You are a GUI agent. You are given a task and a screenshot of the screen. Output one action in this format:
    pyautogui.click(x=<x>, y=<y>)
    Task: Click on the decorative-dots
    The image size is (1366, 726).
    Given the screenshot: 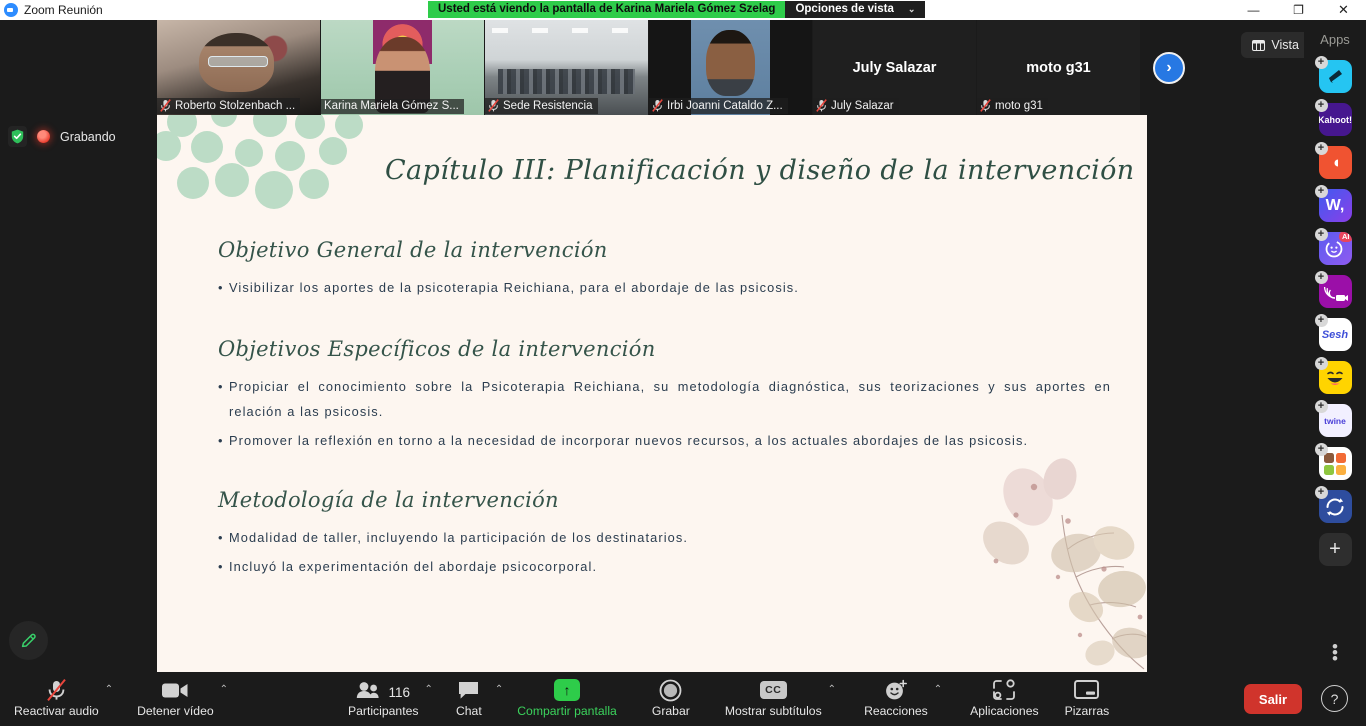 What is the action you would take?
    pyautogui.click(x=278, y=170)
    